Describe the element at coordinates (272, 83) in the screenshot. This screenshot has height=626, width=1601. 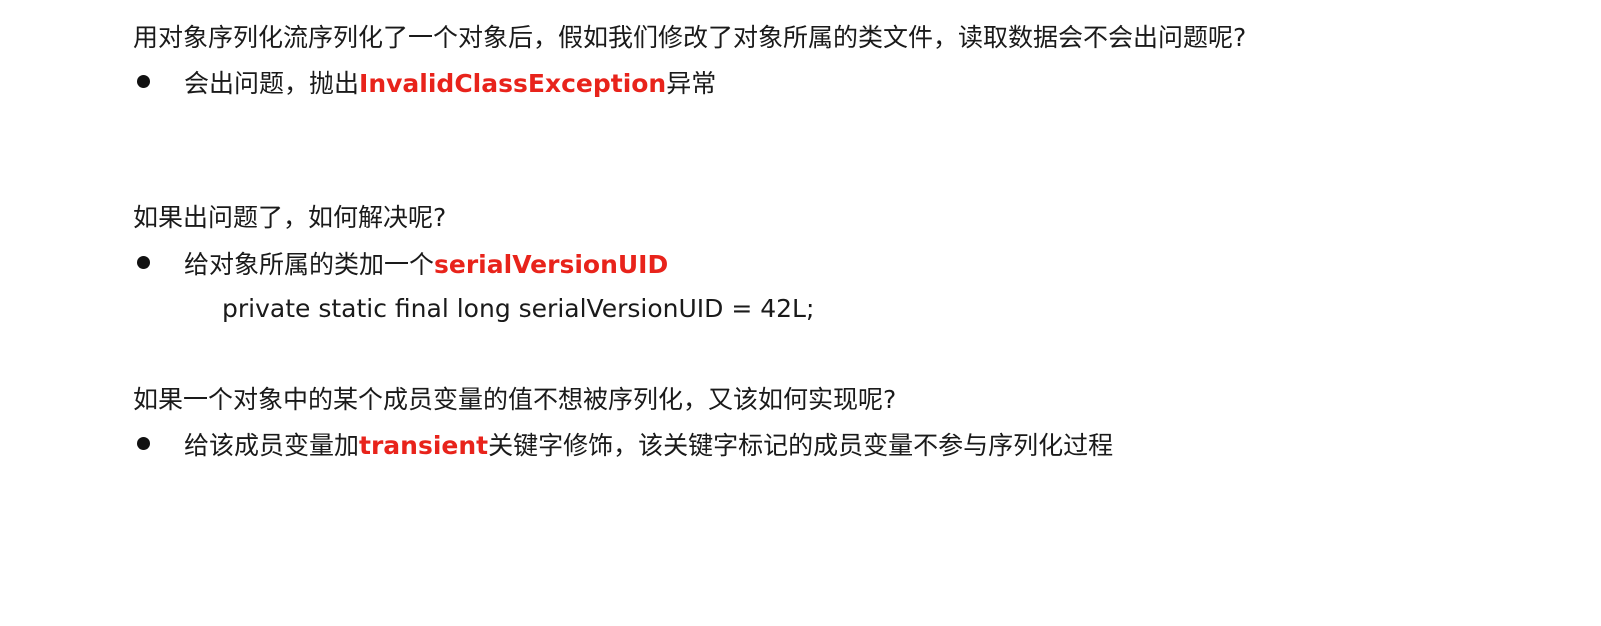
I see `bullet-text: 会出问题，抛出` at that location.